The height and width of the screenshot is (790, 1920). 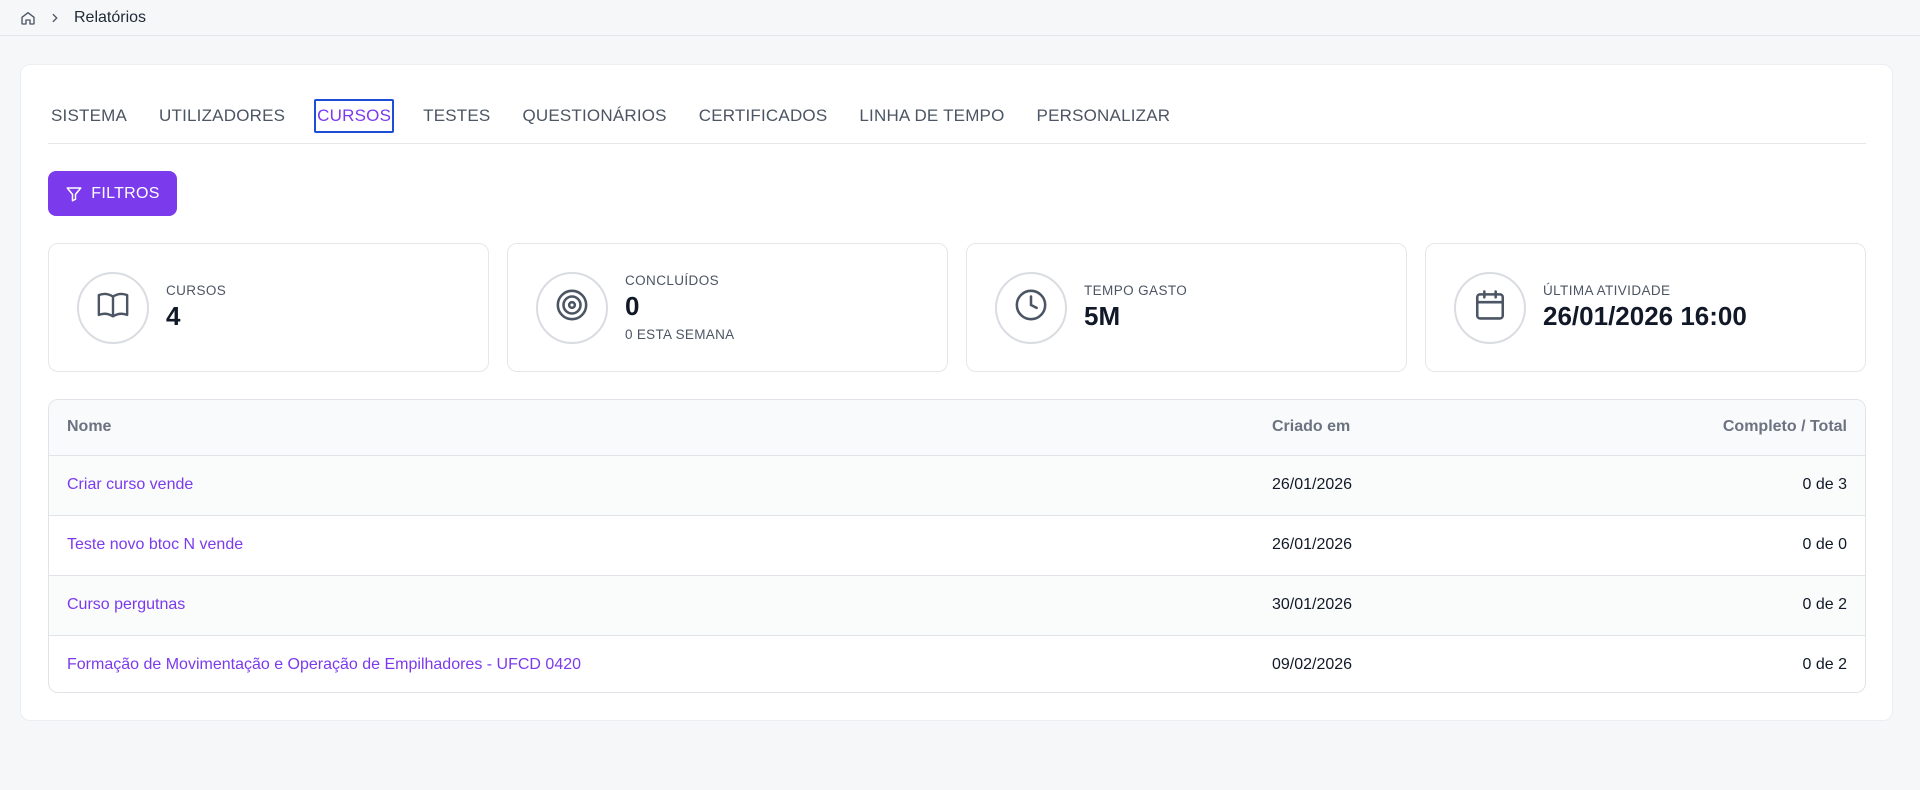 I want to click on funnel-icon, so click(x=74, y=194).